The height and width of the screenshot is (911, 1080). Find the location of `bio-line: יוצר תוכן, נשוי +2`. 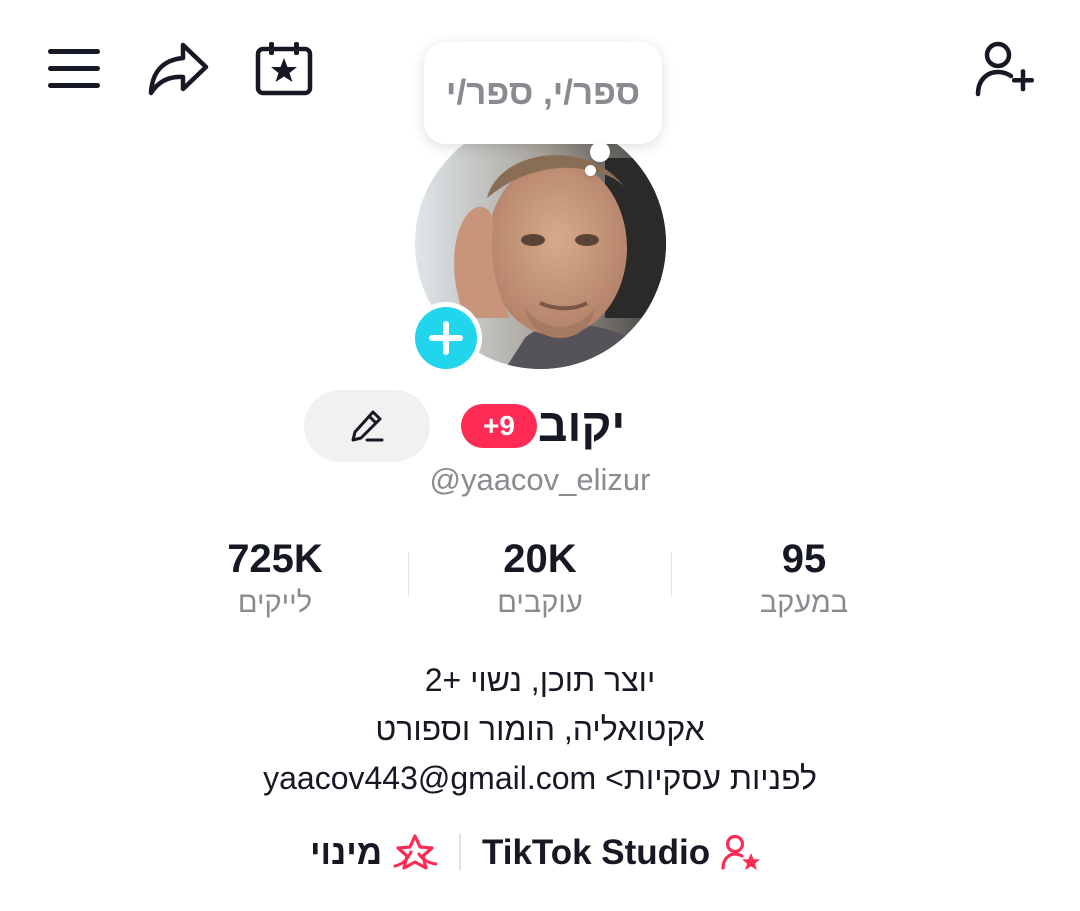

bio-line: יוצר תוכן, נשוי +2 is located at coordinates (540, 680).